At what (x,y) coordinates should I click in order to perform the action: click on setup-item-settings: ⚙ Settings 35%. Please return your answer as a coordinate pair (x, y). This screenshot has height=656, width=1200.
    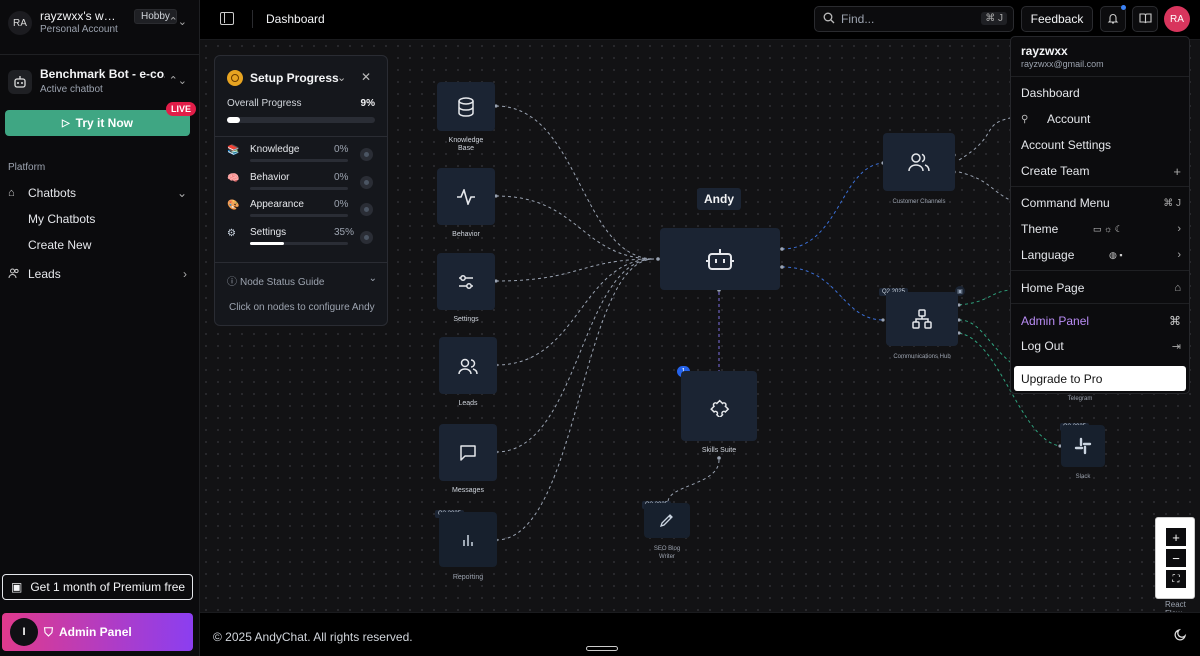
    Looking at the image, I should click on (302, 239).